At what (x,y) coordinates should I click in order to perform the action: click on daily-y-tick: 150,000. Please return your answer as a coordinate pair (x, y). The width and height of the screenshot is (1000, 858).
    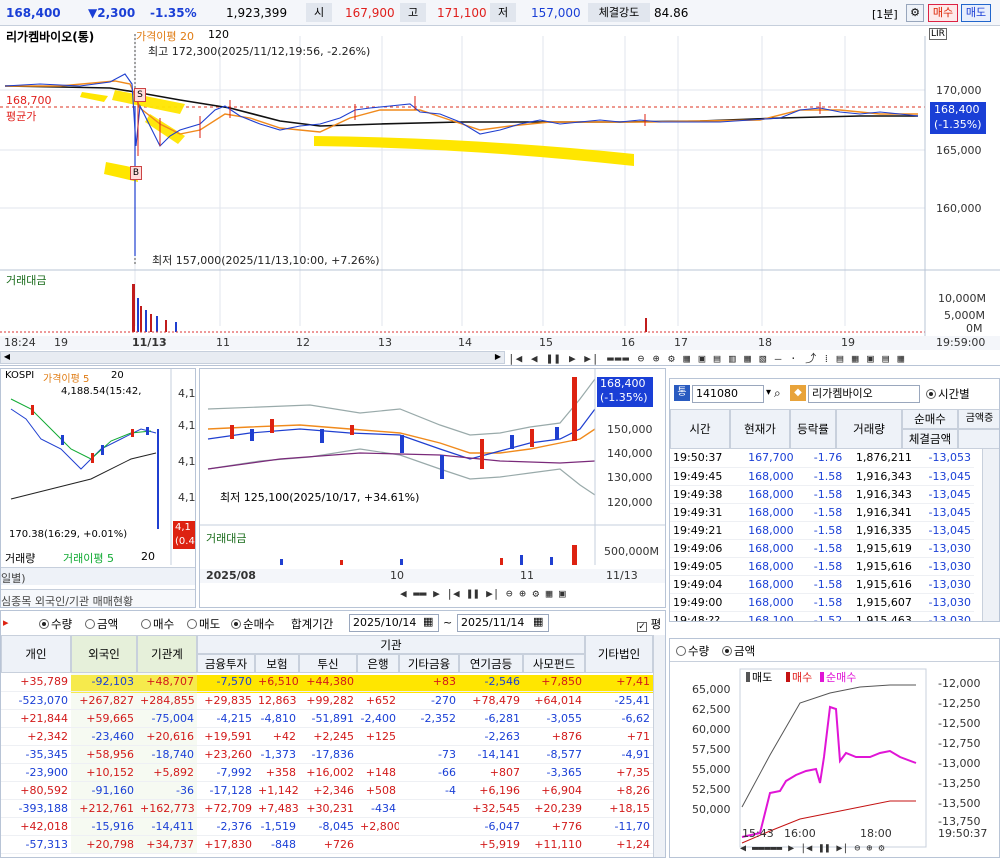
    Looking at the image, I should click on (630, 429).